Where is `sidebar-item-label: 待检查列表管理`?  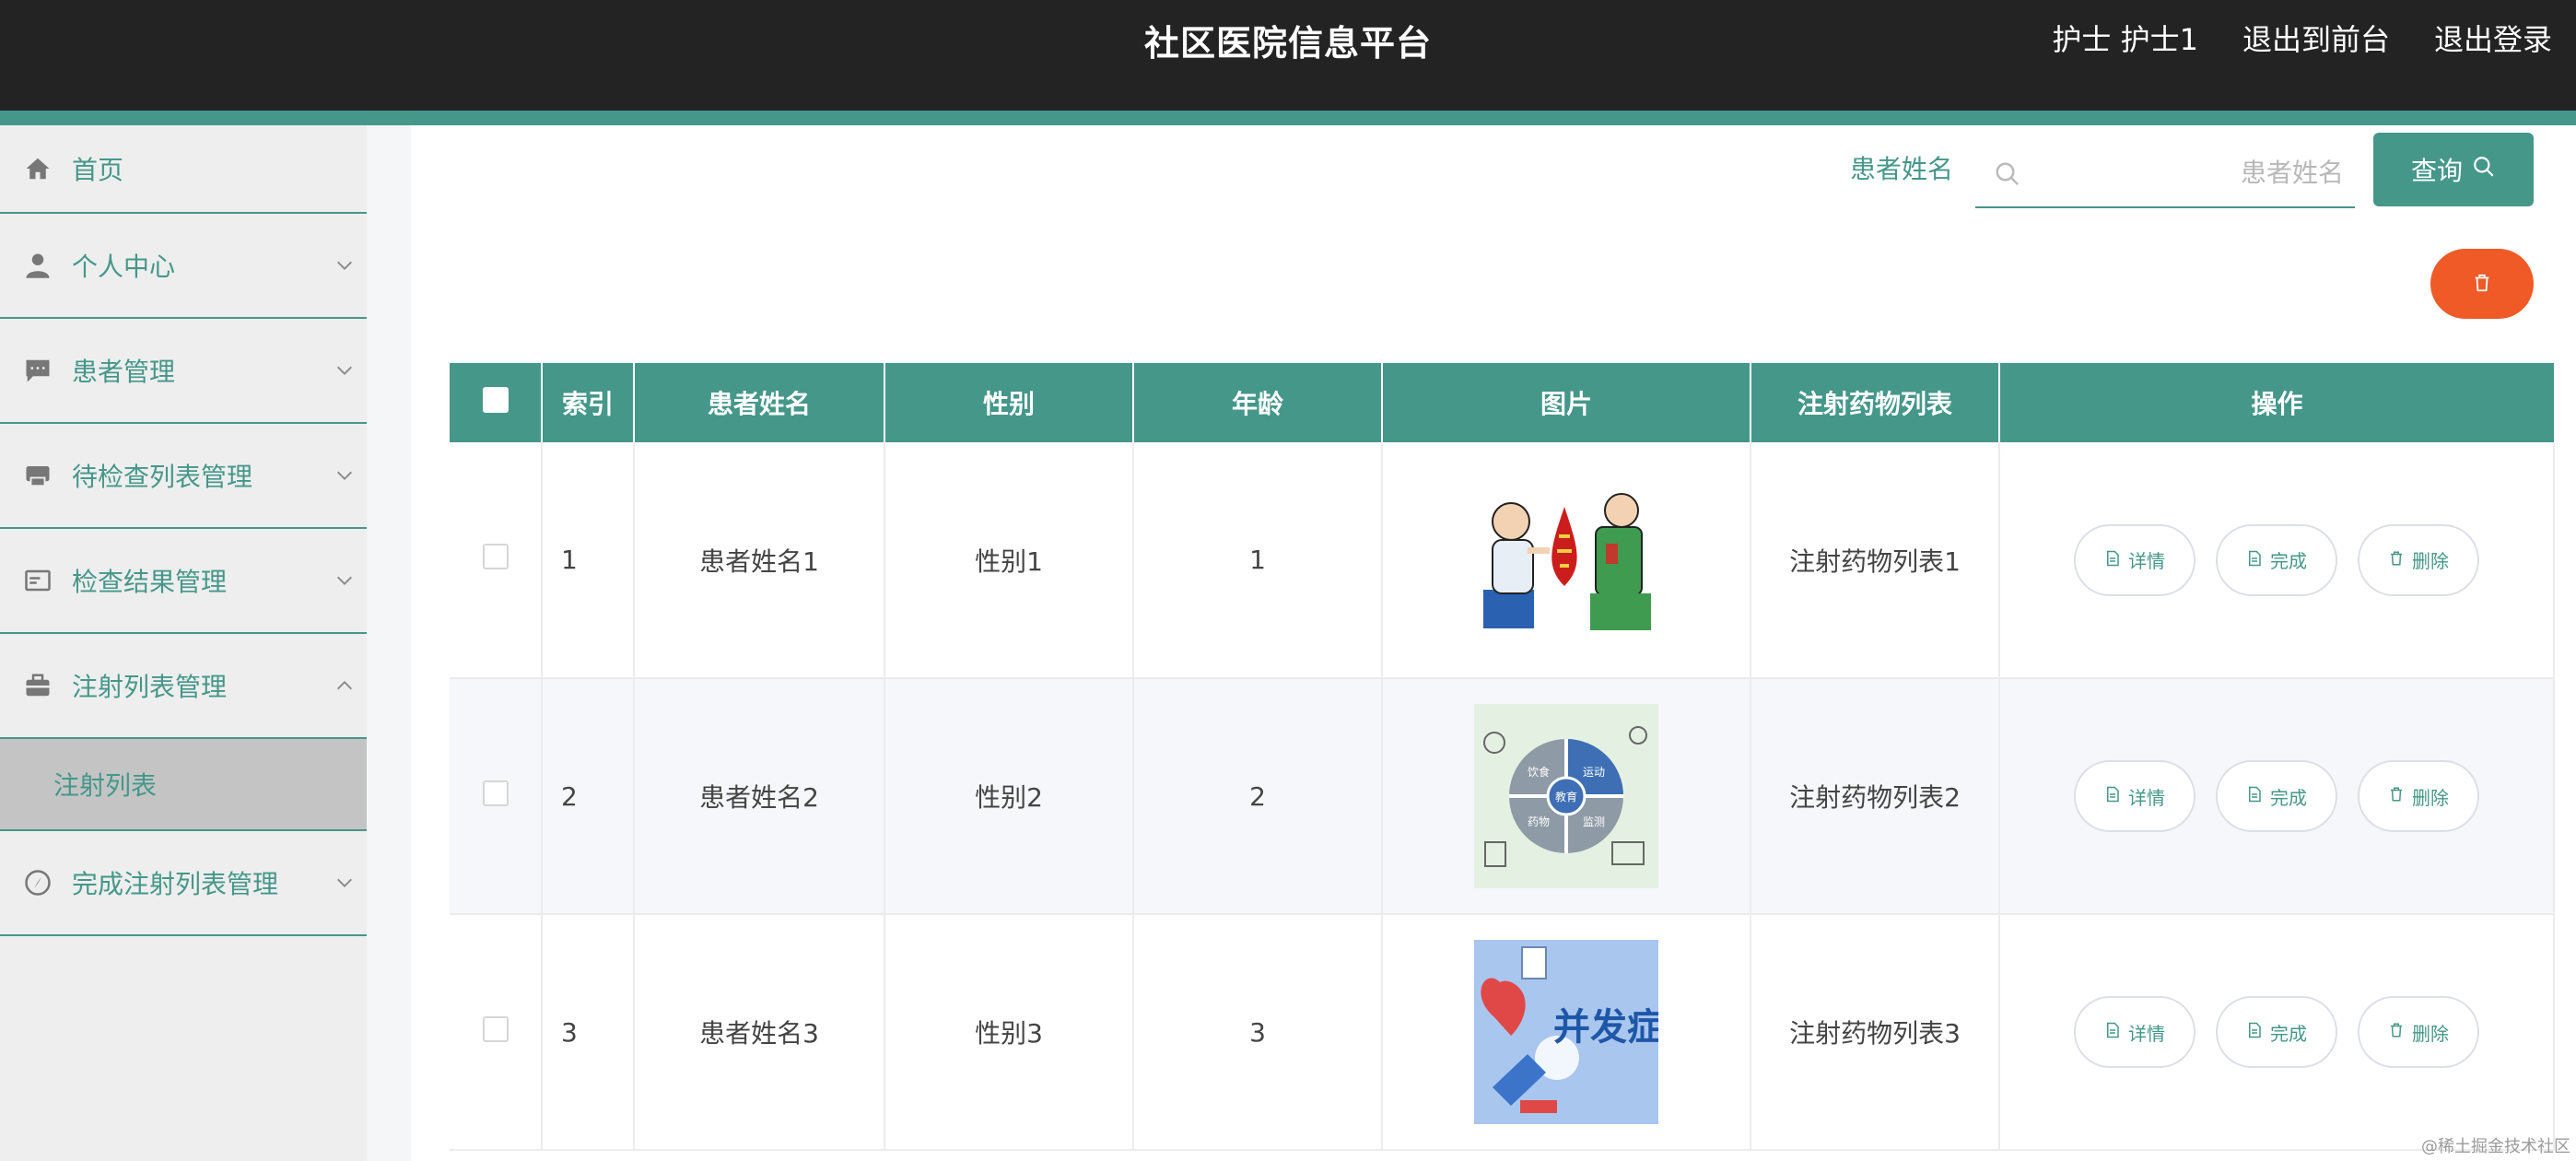 sidebar-item-label: 待检查列表管理 is located at coordinates (162, 477).